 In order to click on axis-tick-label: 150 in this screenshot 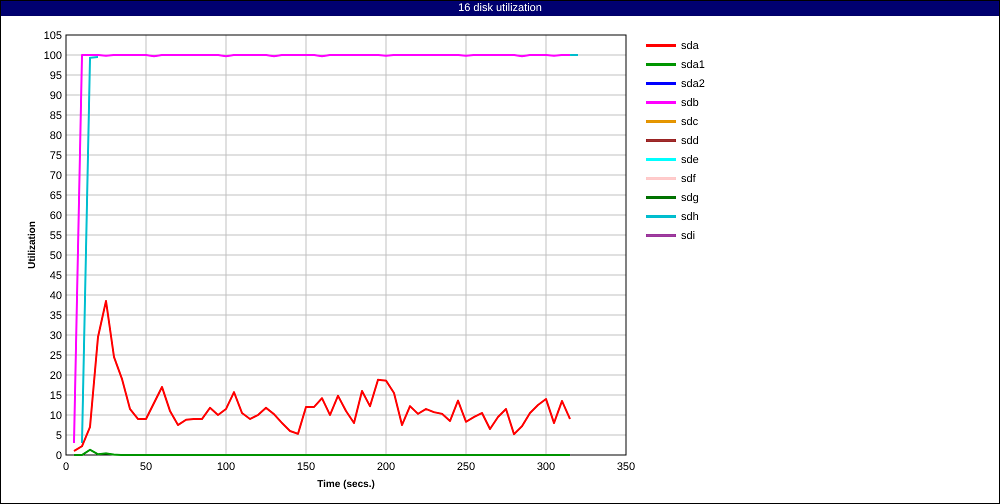, I will do `click(306, 467)`.